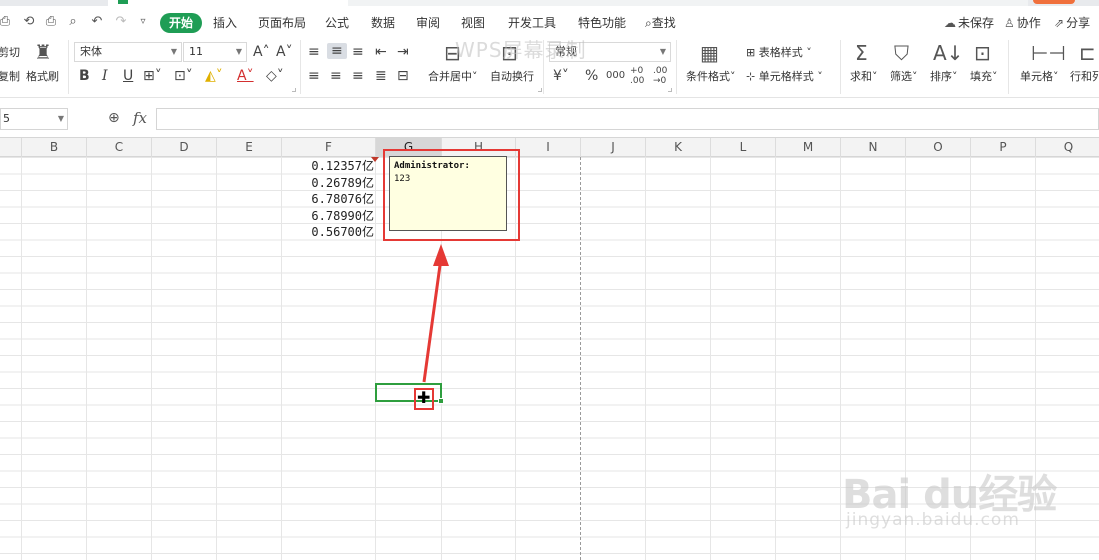 The image size is (1099, 560). Describe the element at coordinates (1039, 77) in the screenshot. I see `cells-button: 单元格˅` at that location.